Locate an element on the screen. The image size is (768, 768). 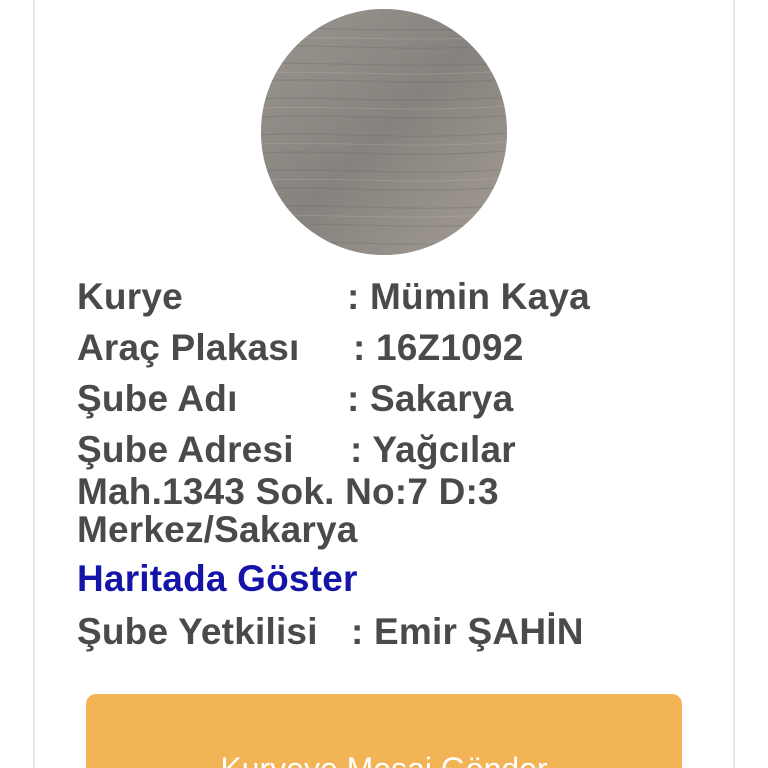
courier-photo is located at coordinates (384, 132).